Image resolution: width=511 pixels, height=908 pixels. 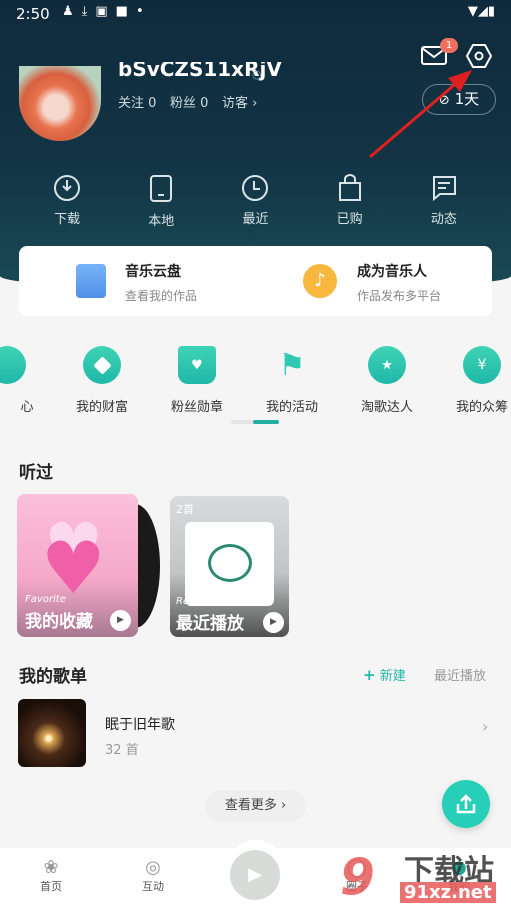 What do you see at coordinates (420, 114) in the screenshot?
I see `red-arrow-annotation` at bounding box center [420, 114].